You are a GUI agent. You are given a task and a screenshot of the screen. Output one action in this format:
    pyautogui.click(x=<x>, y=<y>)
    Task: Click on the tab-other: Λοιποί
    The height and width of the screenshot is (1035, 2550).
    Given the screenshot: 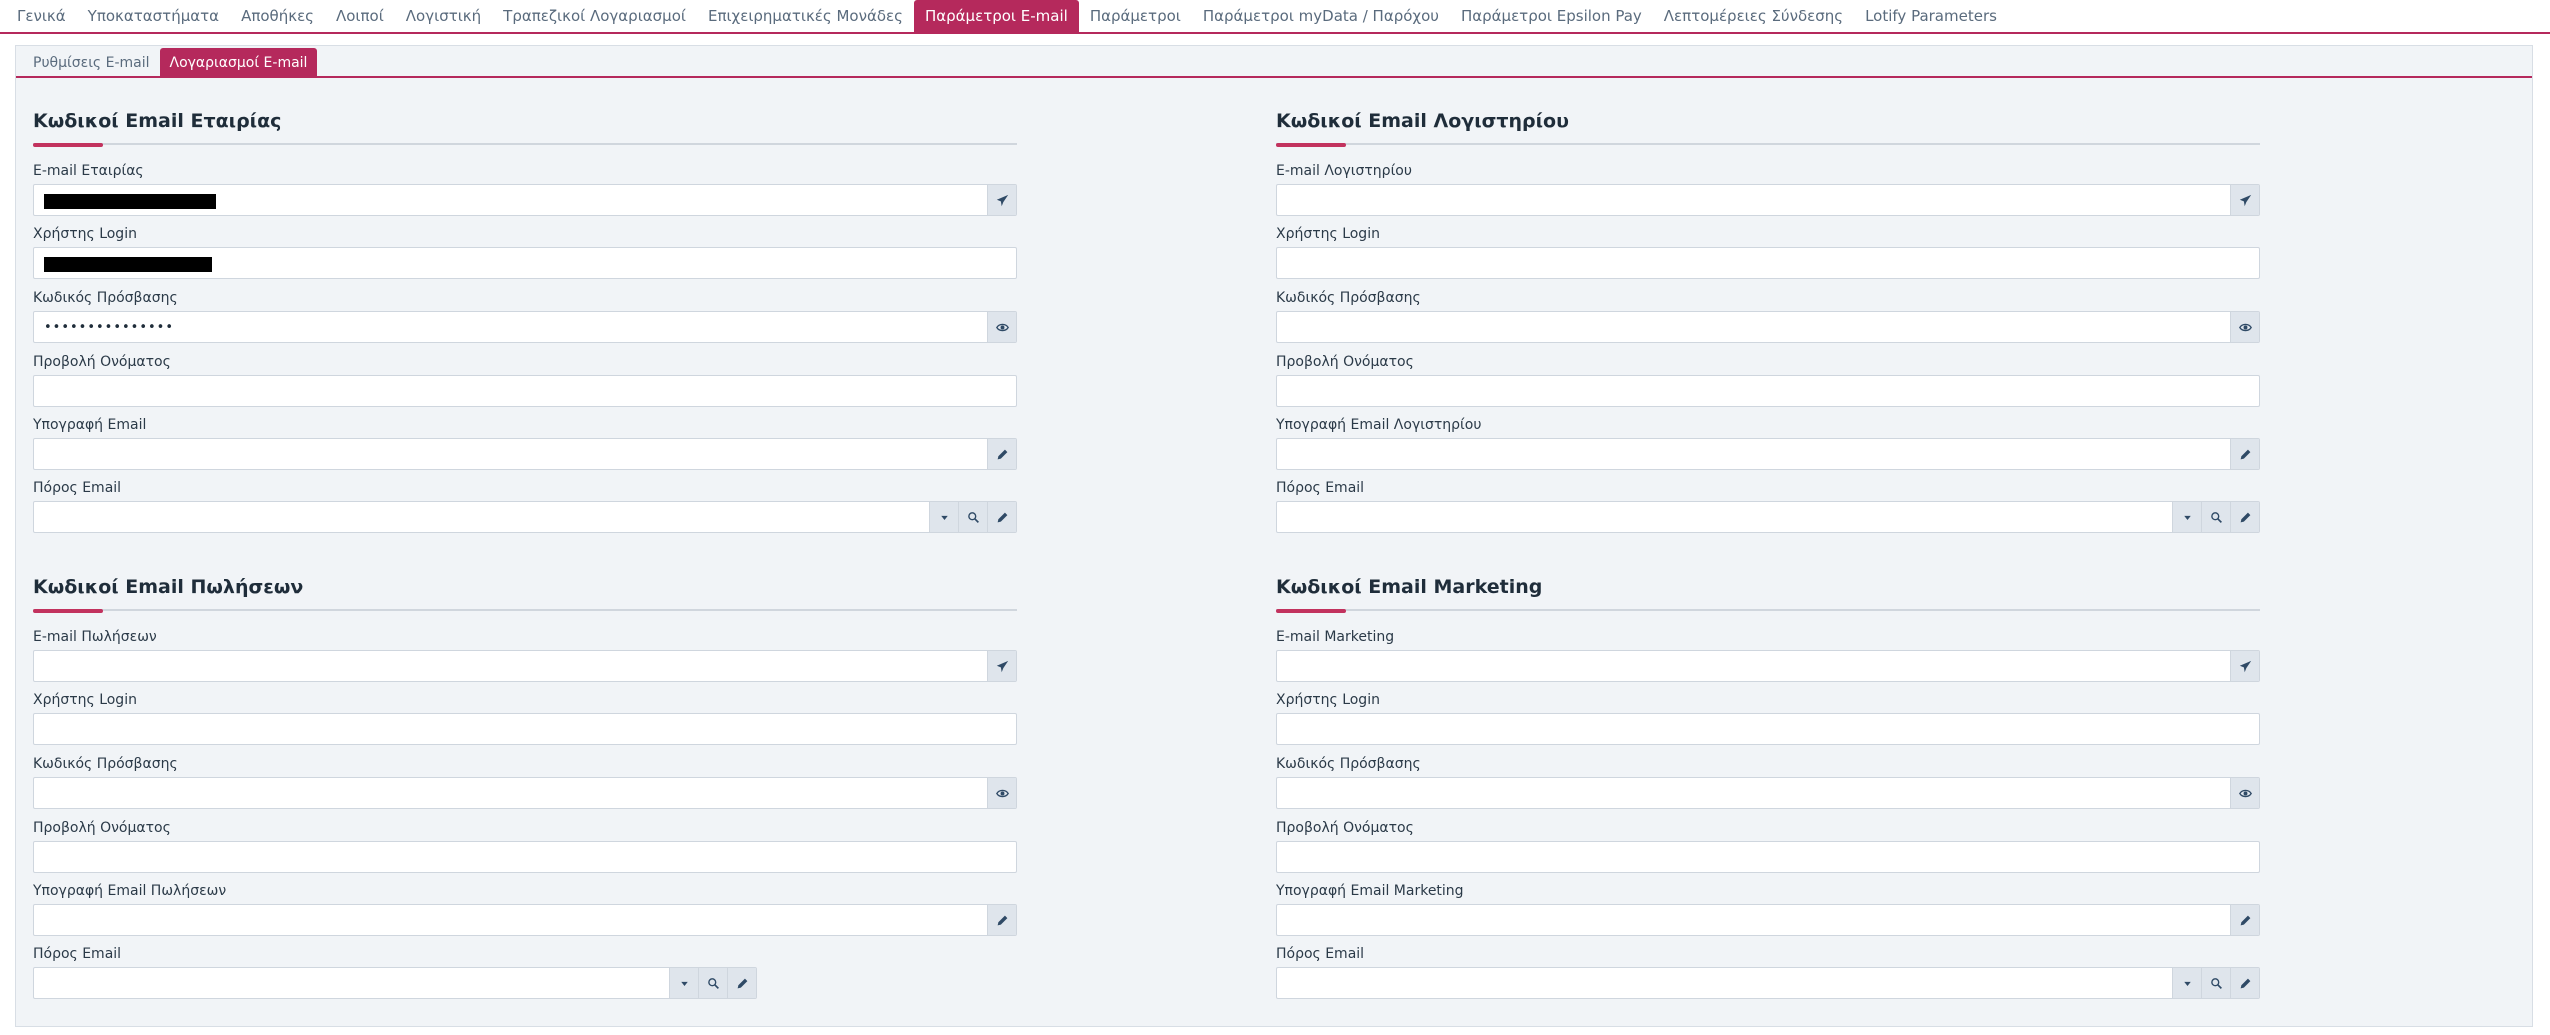 What is the action you would take?
    pyautogui.click(x=360, y=16)
    